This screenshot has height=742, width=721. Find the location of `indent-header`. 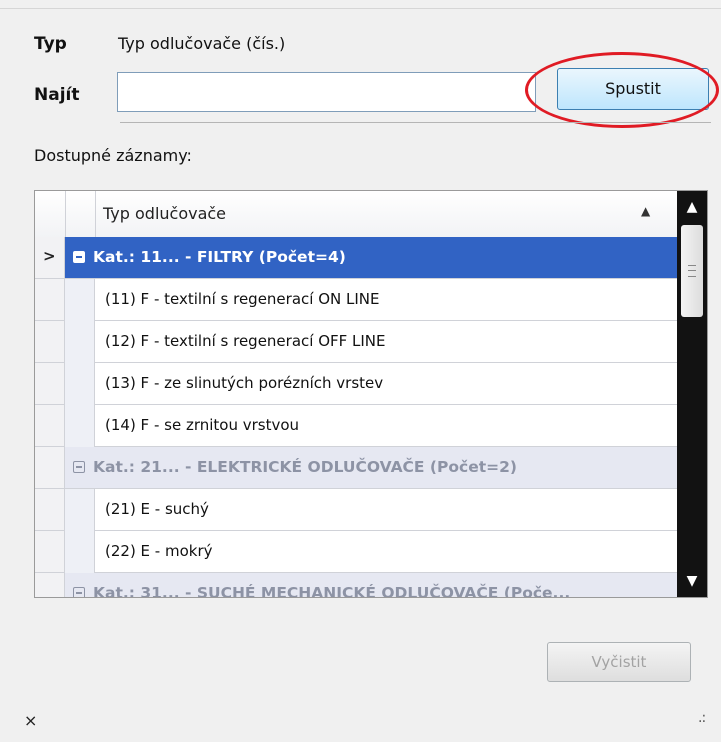

indent-header is located at coordinates (80, 214).